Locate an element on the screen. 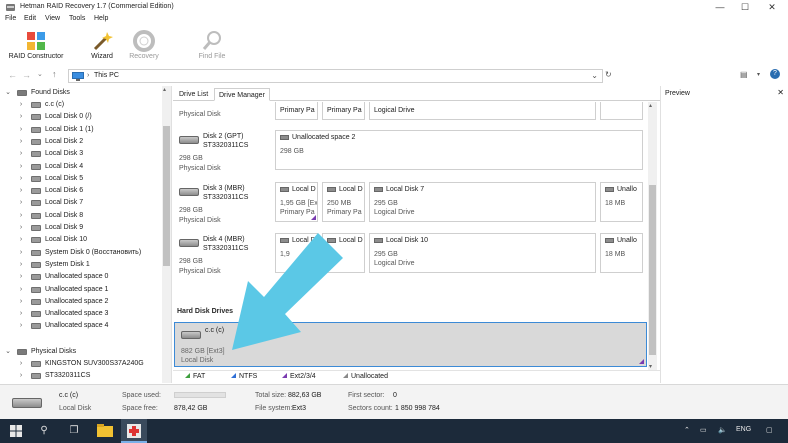  tab-drive-list: Drive List is located at coordinates (193, 94).